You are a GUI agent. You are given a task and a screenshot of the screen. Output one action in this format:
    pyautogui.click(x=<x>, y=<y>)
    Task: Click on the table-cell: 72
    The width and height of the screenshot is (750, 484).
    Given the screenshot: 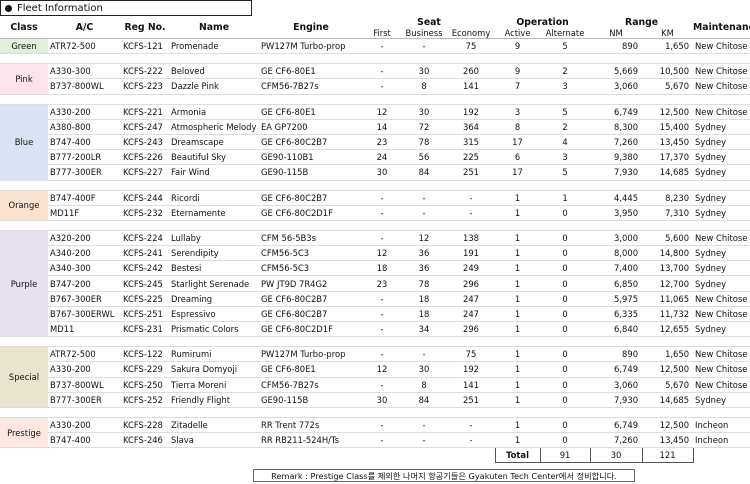 What is the action you would take?
    pyautogui.click(x=424, y=127)
    